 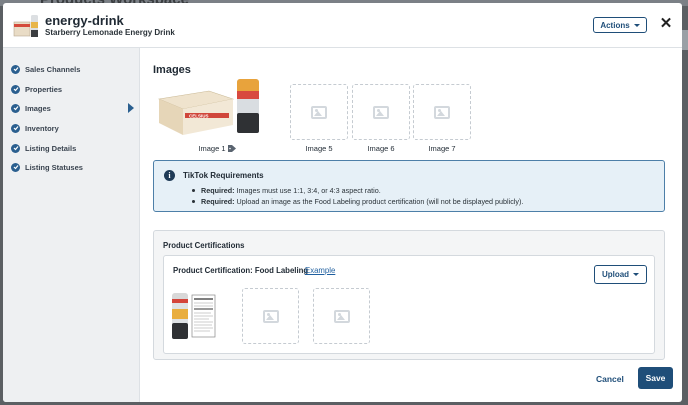 I want to click on sidebar-item-inventory: Inventory, so click(x=73, y=128).